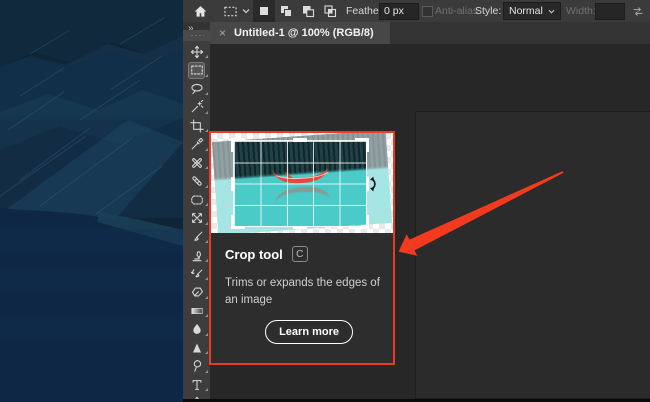  Describe the element at coordinates (230, 11) in the screenshot. I see `marquee-preset-icon` at that location.